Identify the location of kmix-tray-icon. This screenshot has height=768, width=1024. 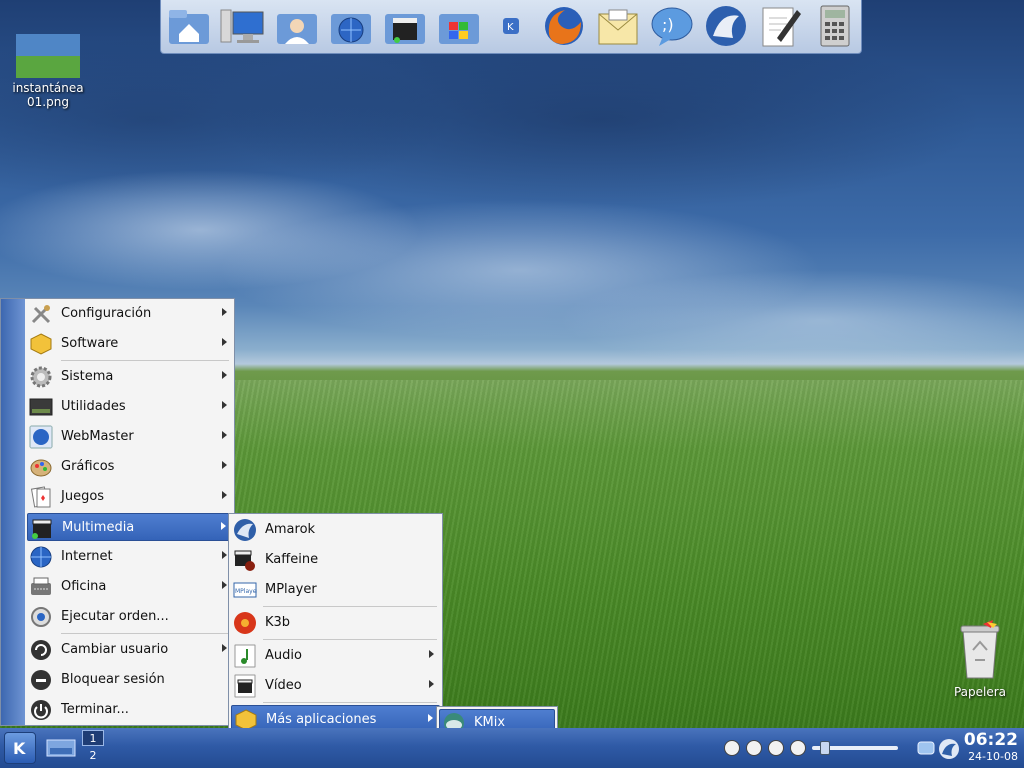
(926, 748).